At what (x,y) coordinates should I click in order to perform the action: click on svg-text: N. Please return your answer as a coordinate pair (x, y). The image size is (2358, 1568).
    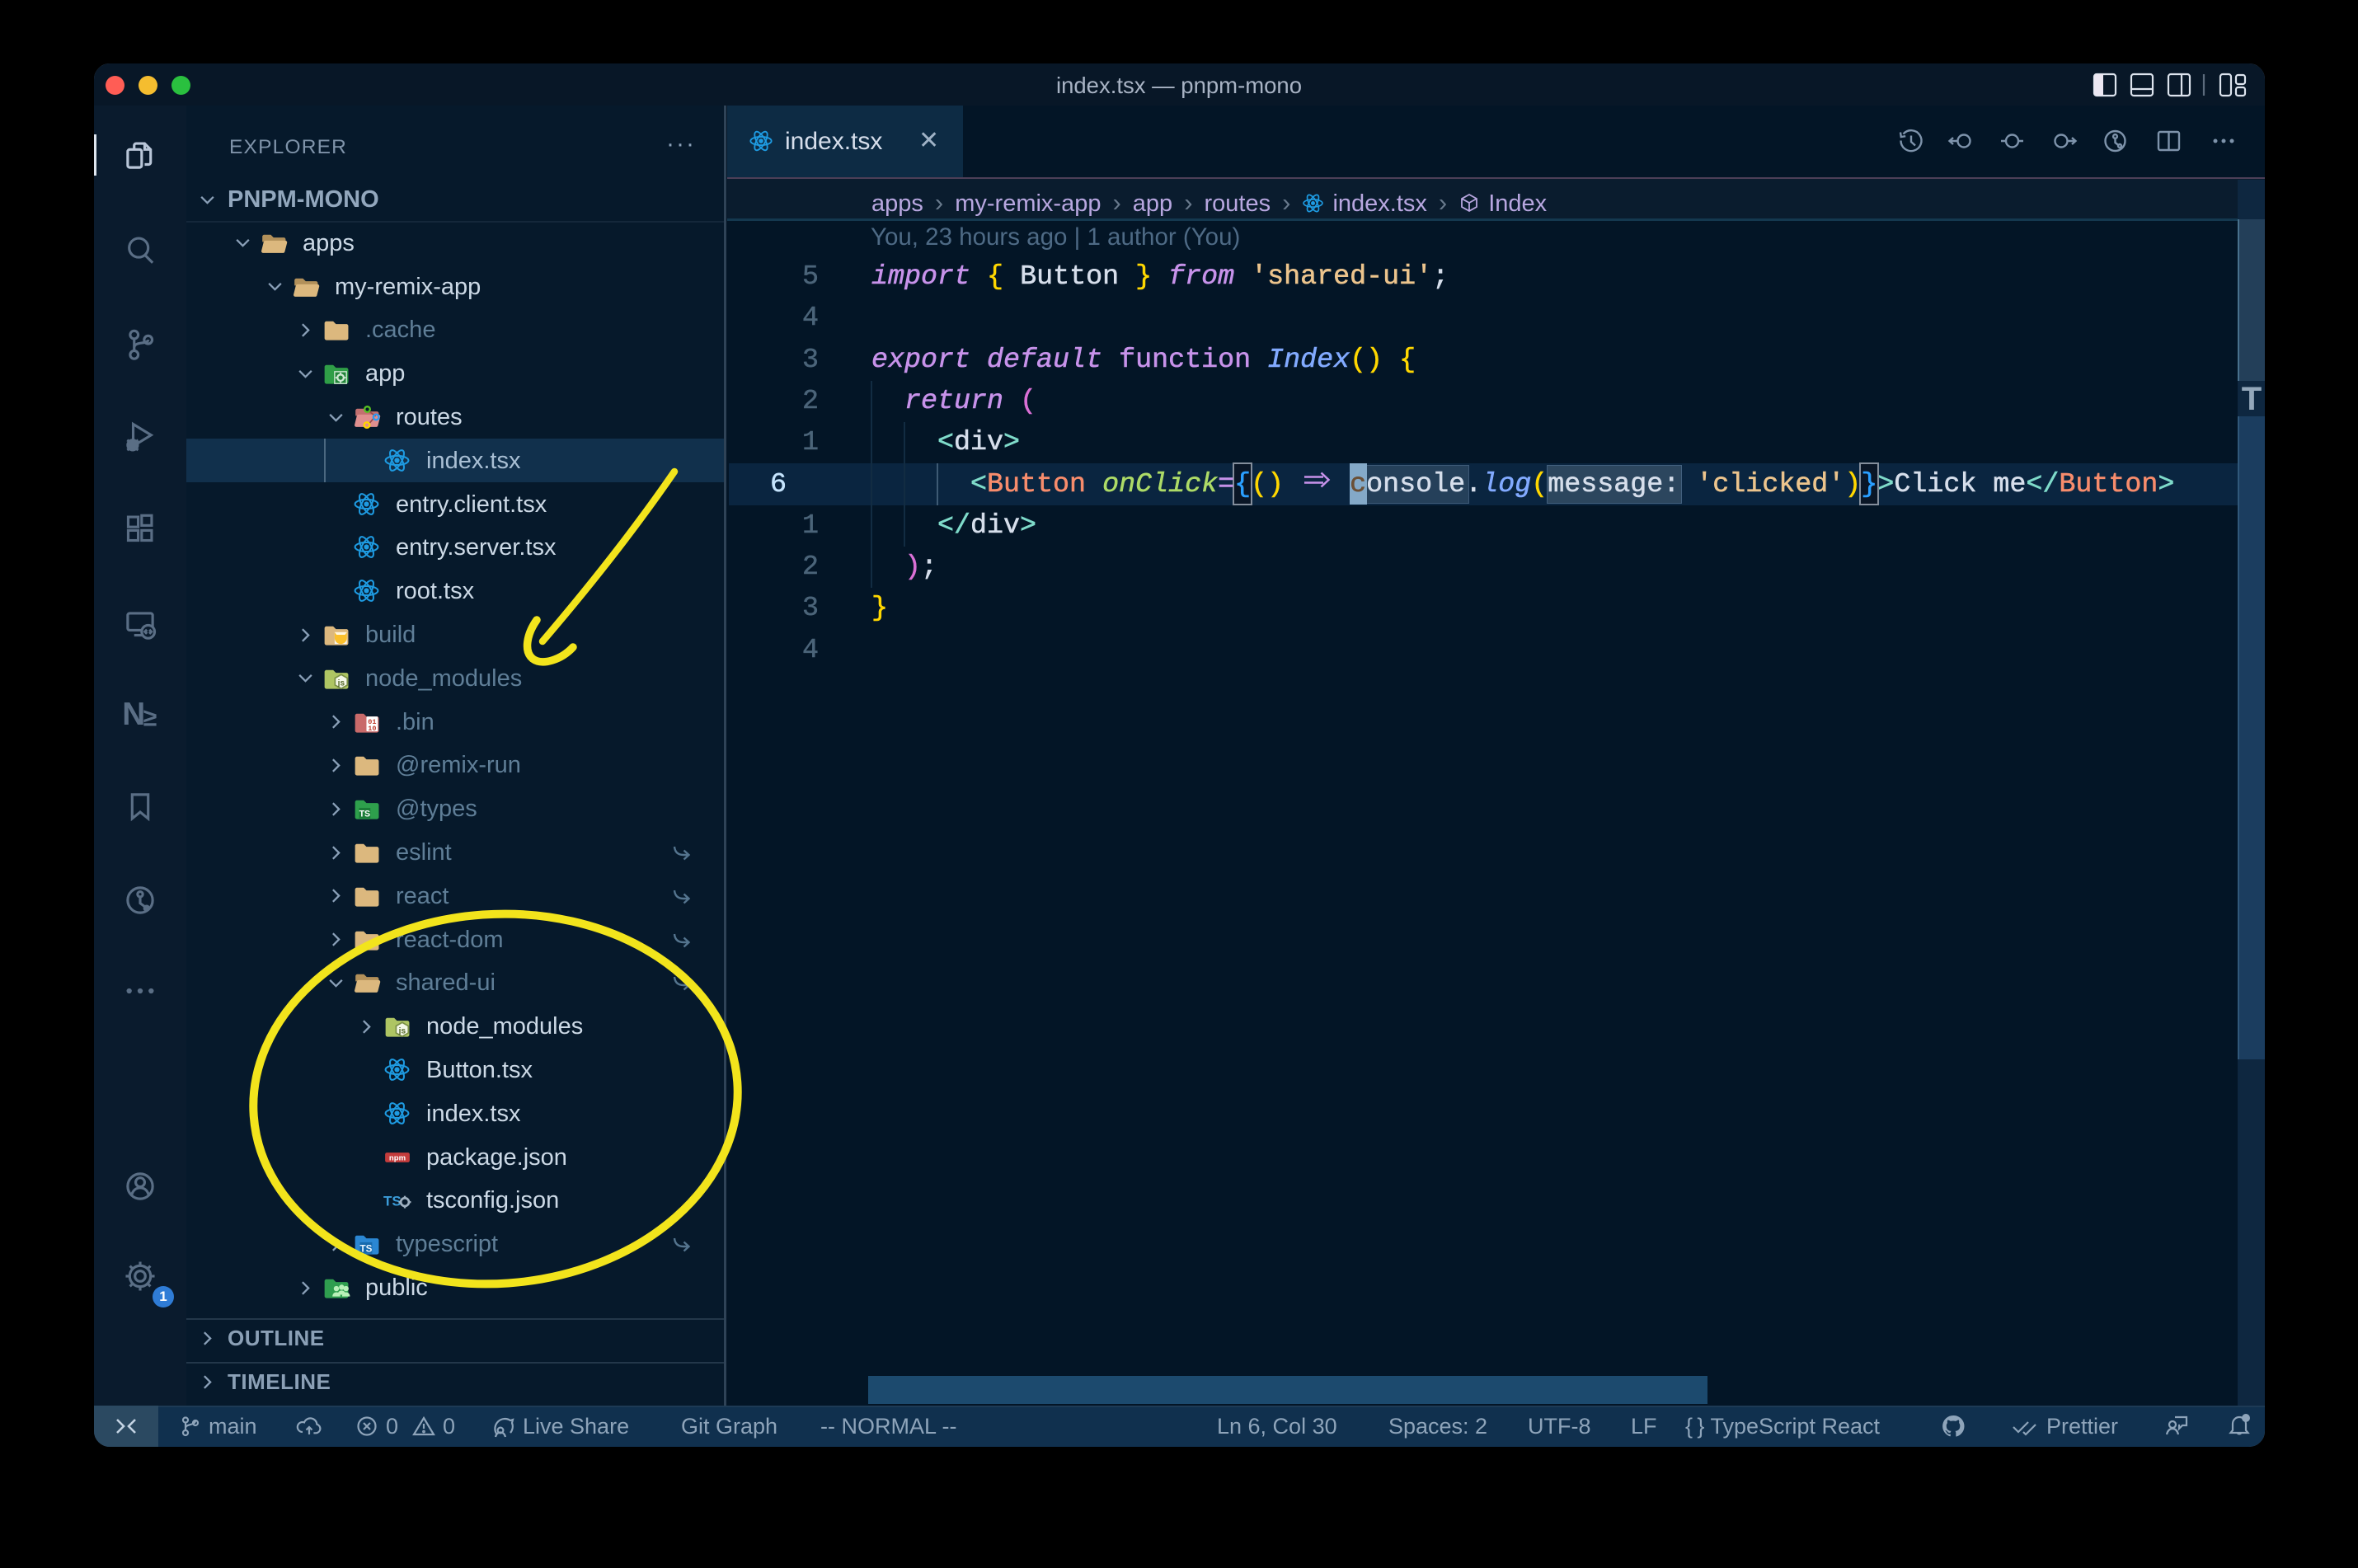
    Looking at the image, I should click on (134, 714).